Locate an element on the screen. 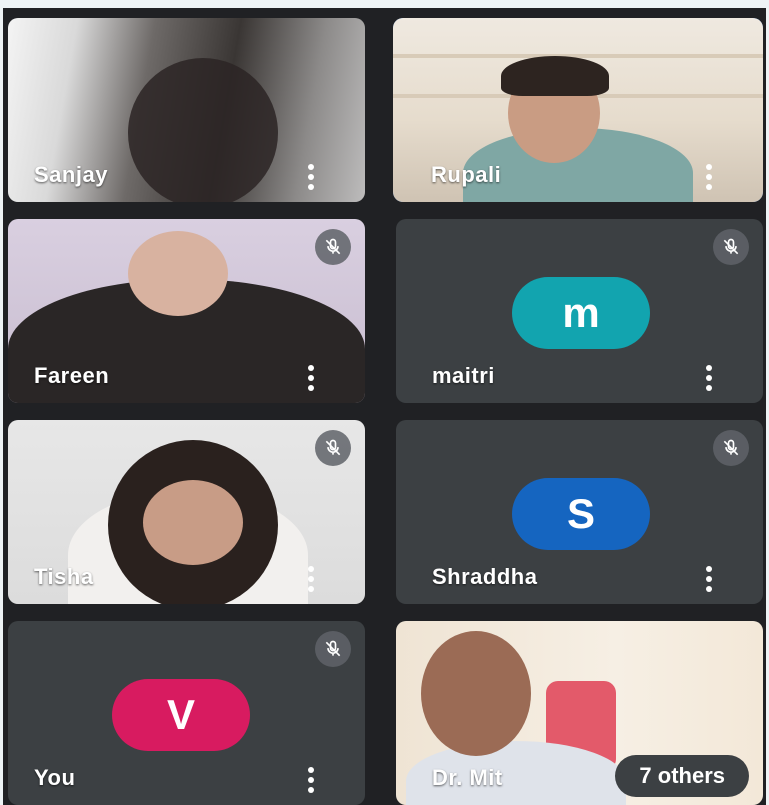  participant-hair is located at coordinates (555, 76).